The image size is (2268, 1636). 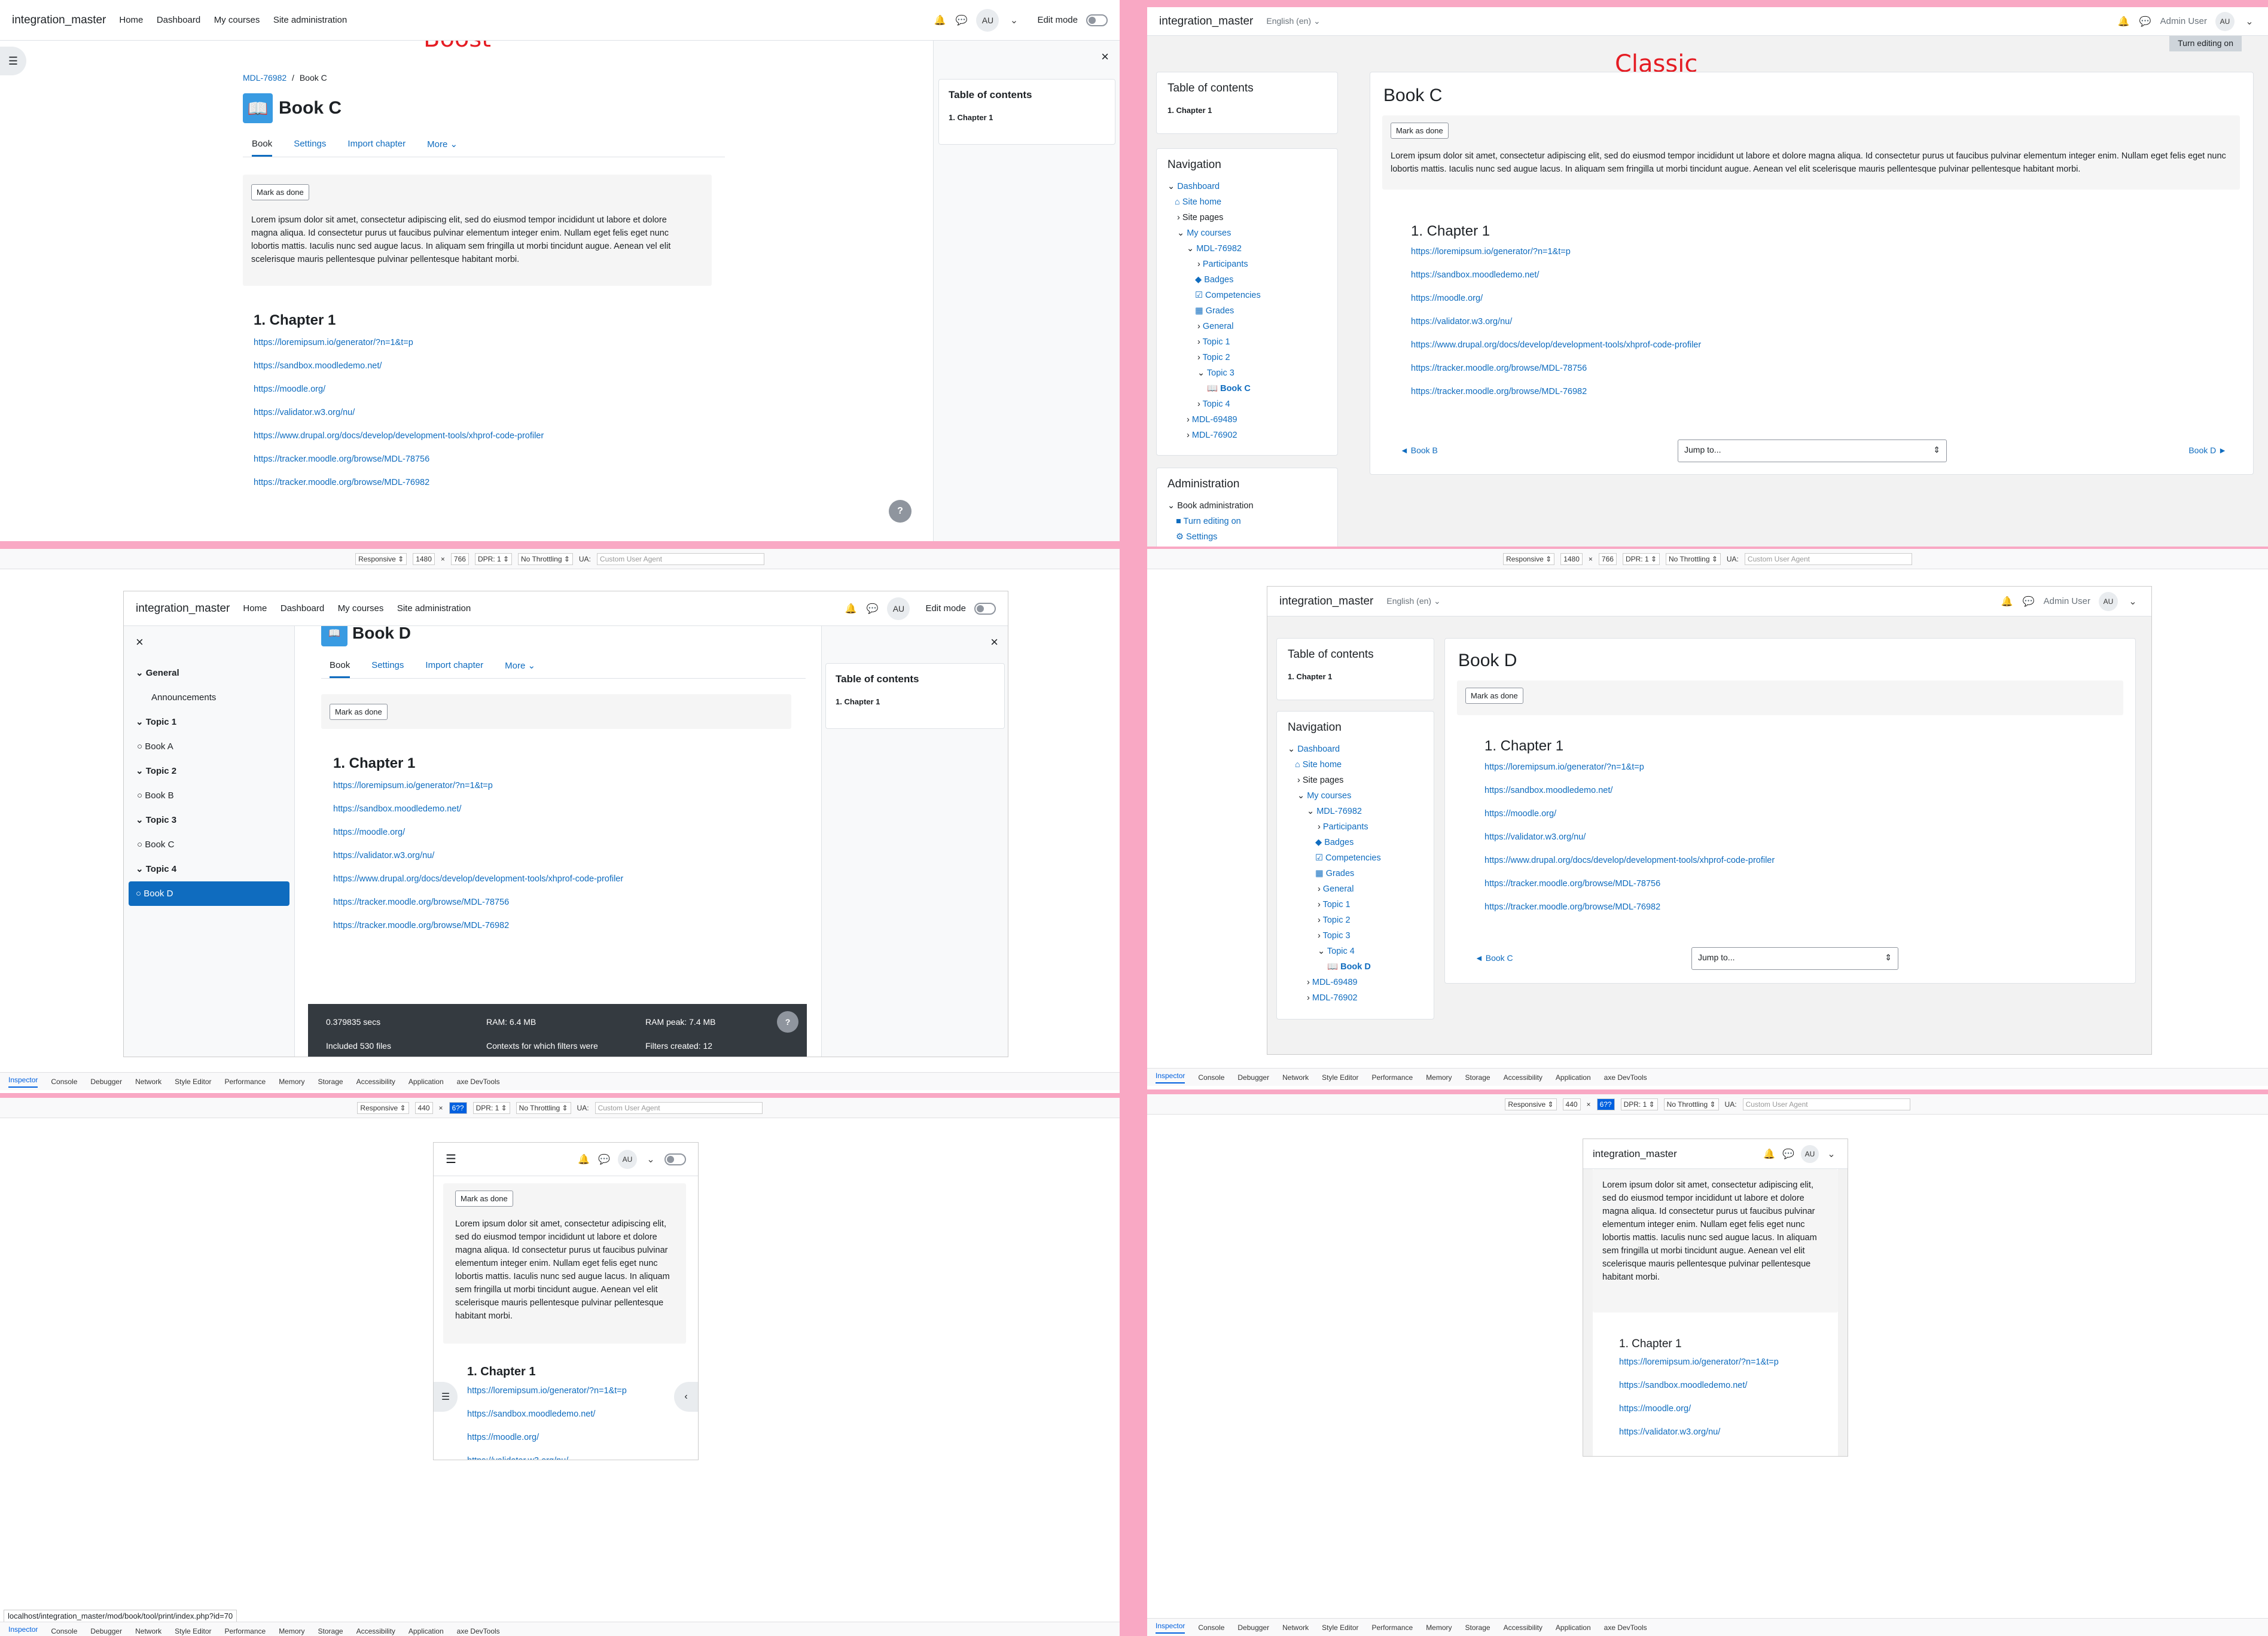 What do you see at coordinates (361, 608) in the screenshot?
I see `nav-my-courses: My courses` at bounding box center [361, 608].